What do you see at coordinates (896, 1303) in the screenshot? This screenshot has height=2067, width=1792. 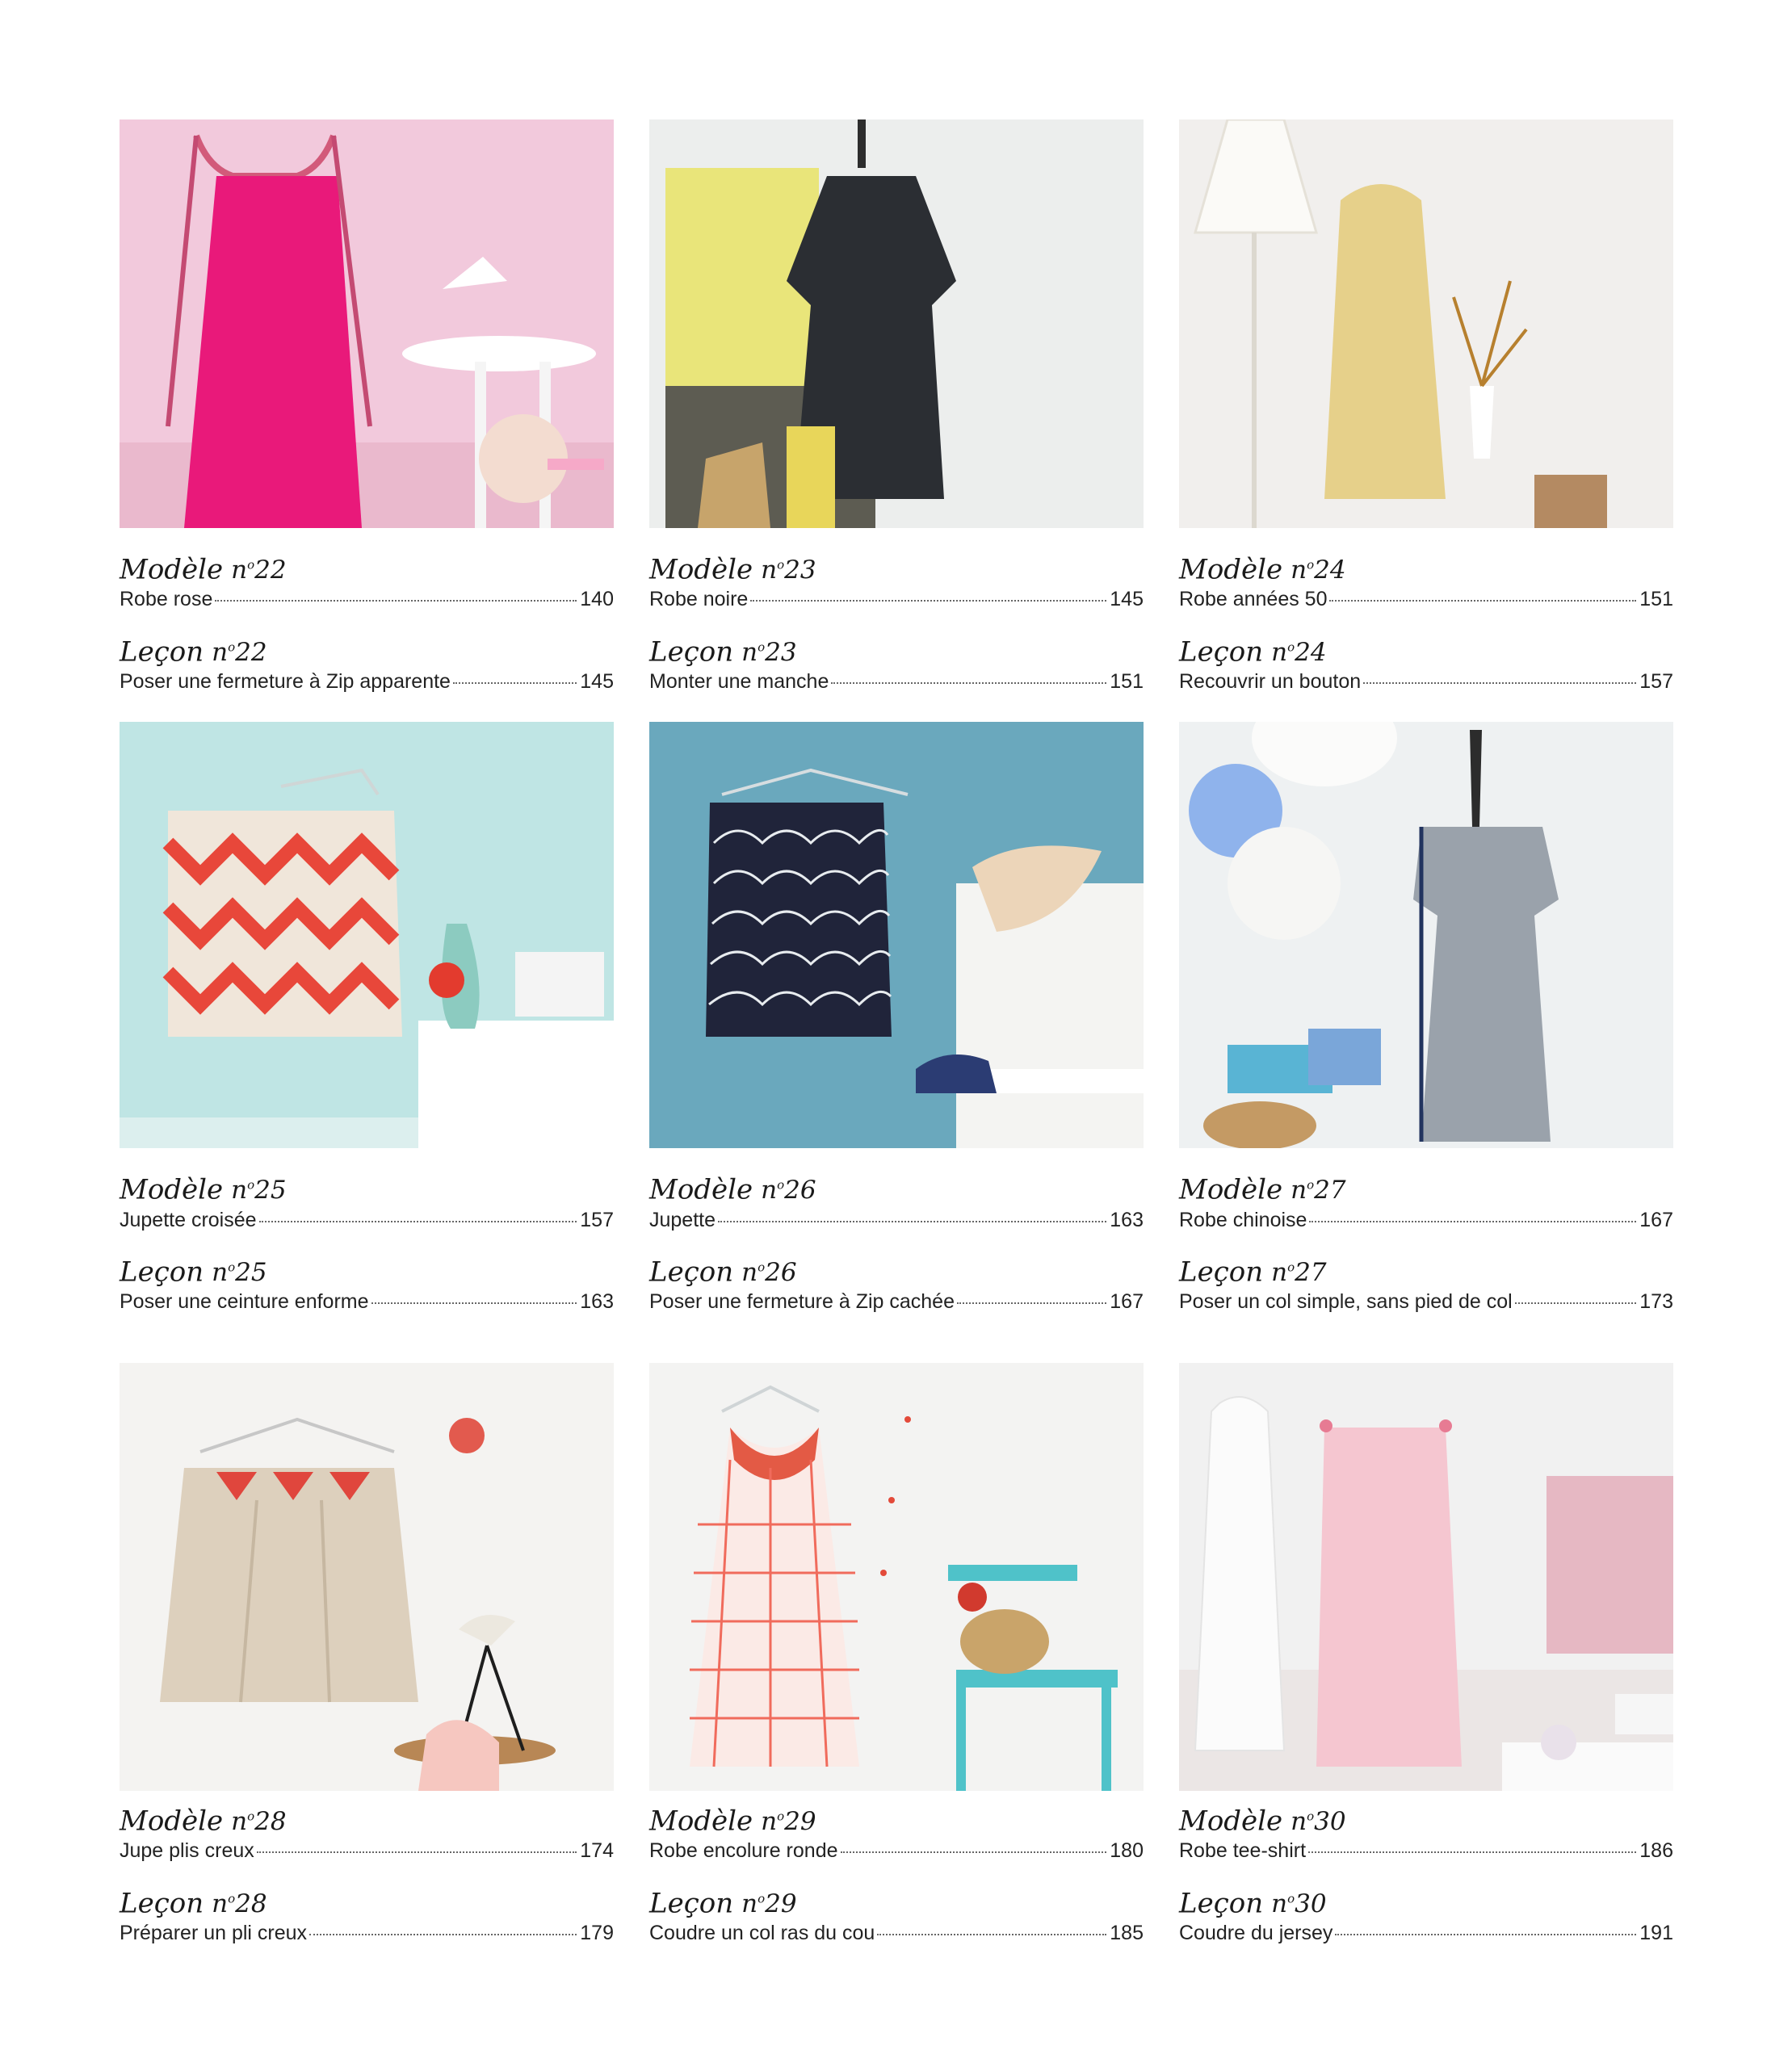 I see `lecon-toc-line: Poser une fermeture à Zip cachée 167` at bounding box center [896, 1303].